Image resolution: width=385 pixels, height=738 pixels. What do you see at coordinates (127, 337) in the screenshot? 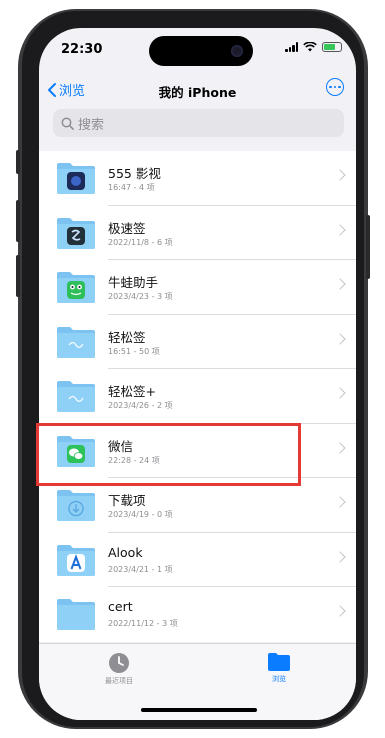
I see `folder-name: 轻松签` at bounding box center [127, 337].